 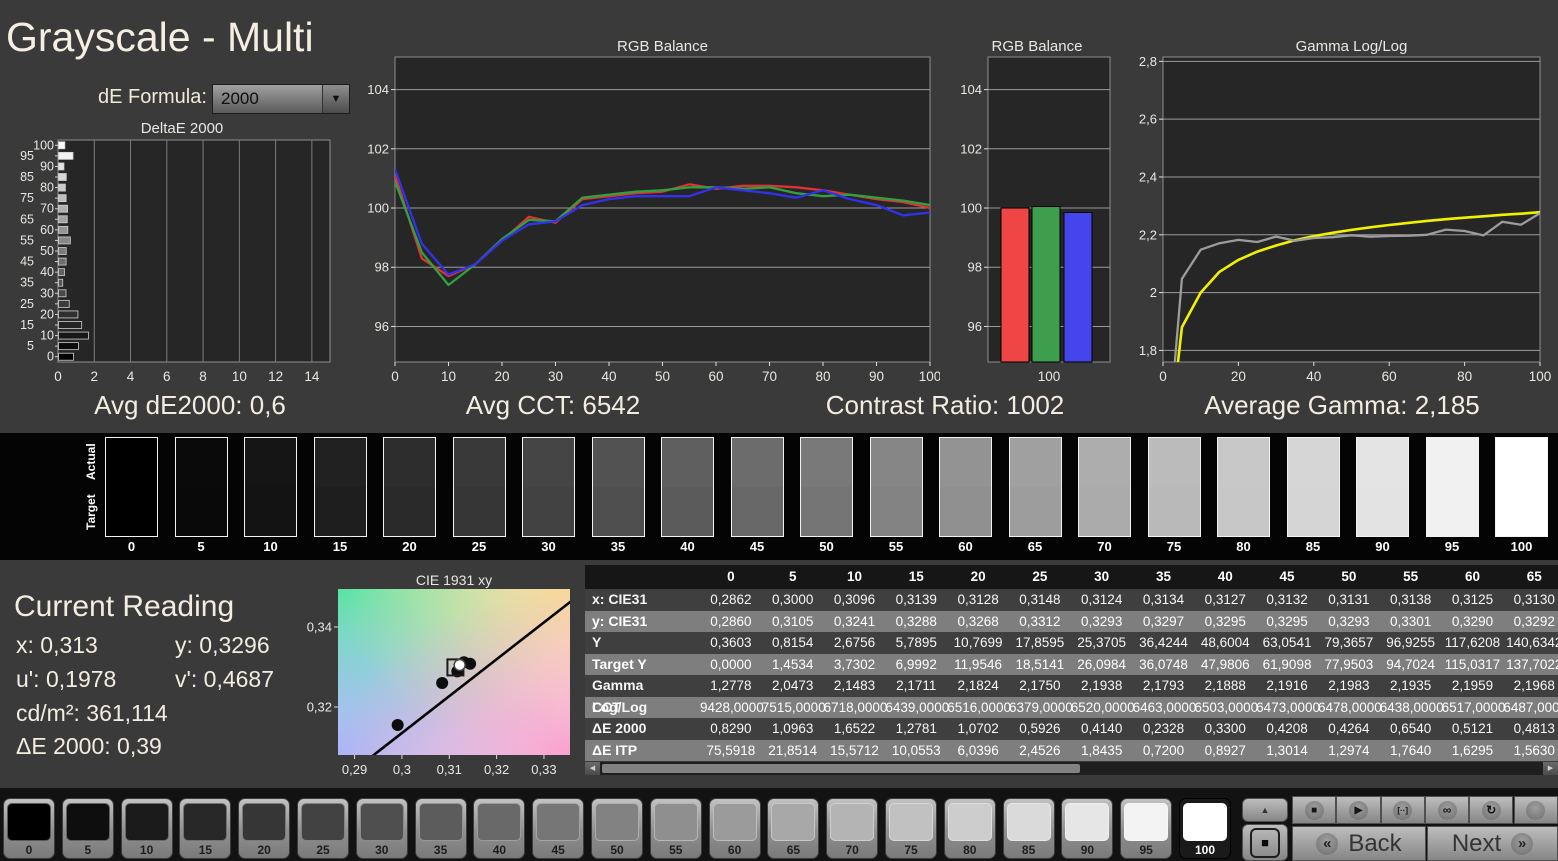 I want to click on patch-button-label: 25, so click(x=323, y=850).